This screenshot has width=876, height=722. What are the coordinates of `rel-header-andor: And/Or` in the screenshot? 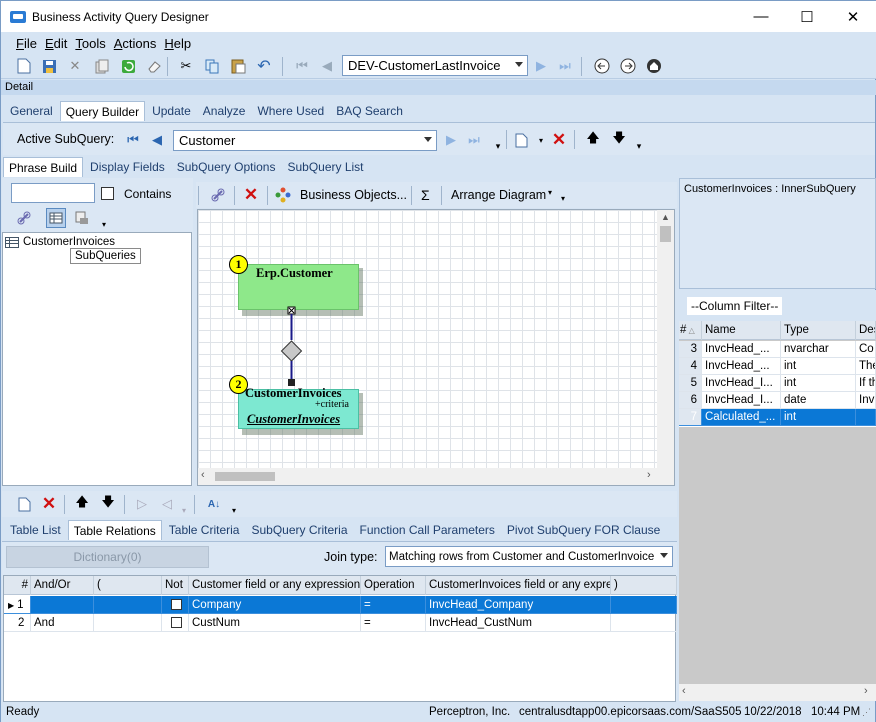 It's located at (62, 585).